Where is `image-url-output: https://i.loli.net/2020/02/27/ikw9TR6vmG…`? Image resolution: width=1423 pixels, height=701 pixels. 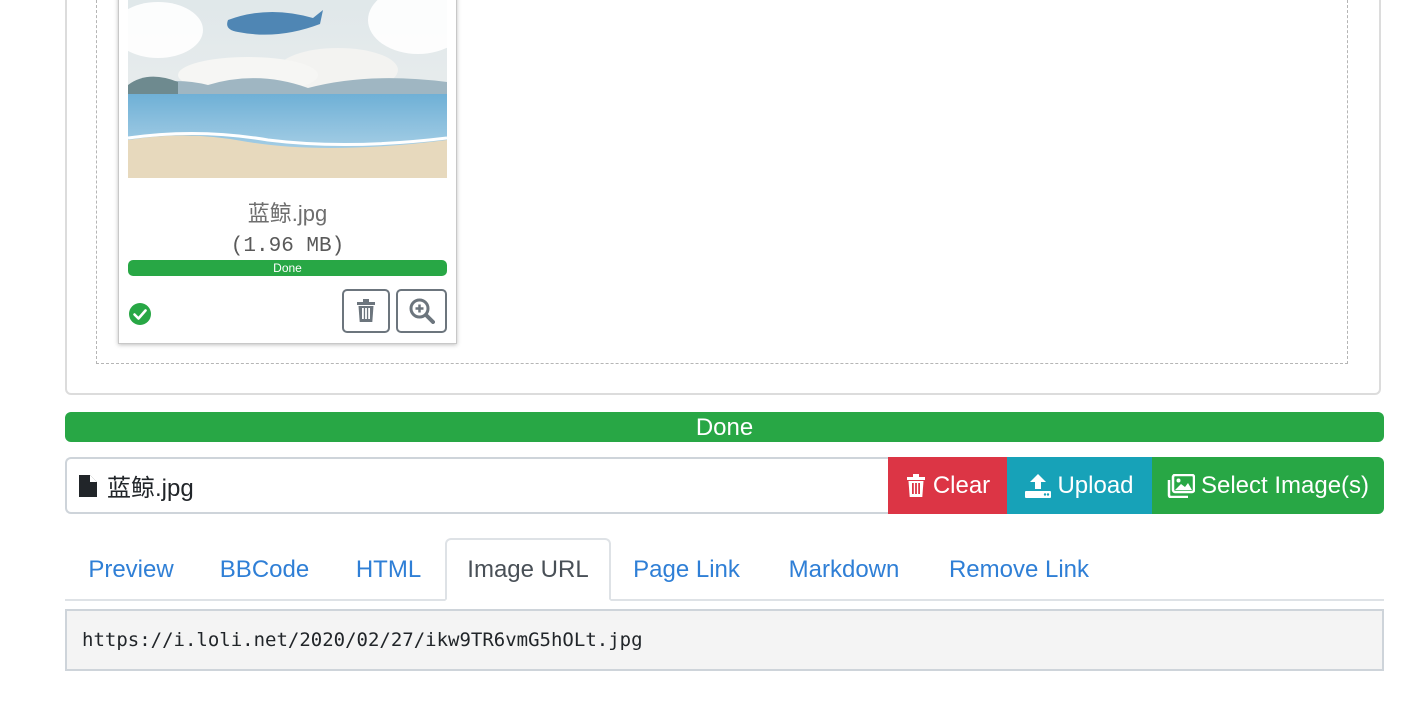 image-url-output: https://i.loli.net/2020/02/27/ikw9TR6vmG… is located at coordinates (724, 640).